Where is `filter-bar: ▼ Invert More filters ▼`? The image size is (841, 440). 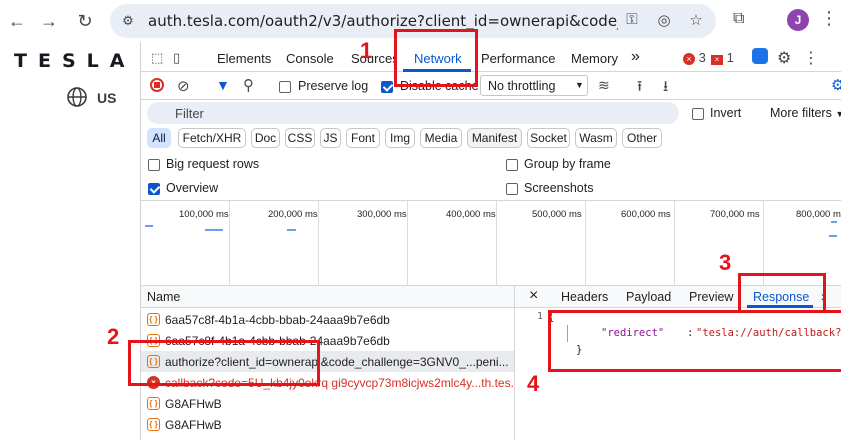 filter-bar: ▼ Invert More filters ▼ is located at coordinates (491, 113).